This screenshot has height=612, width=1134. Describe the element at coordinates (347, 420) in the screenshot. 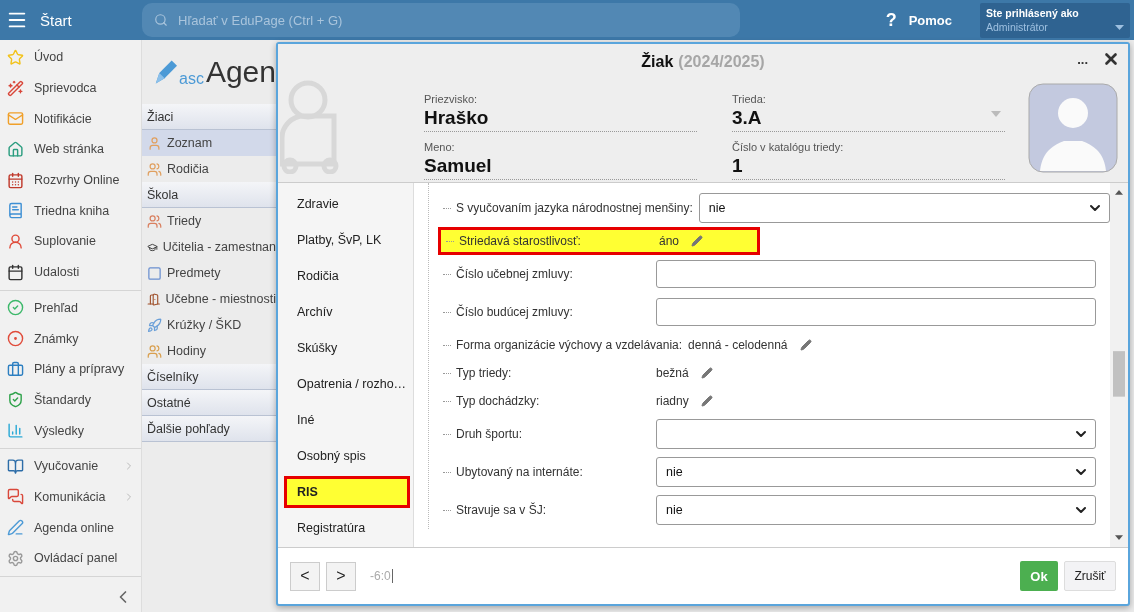

I see `dialog-tab: Iné` at that location.